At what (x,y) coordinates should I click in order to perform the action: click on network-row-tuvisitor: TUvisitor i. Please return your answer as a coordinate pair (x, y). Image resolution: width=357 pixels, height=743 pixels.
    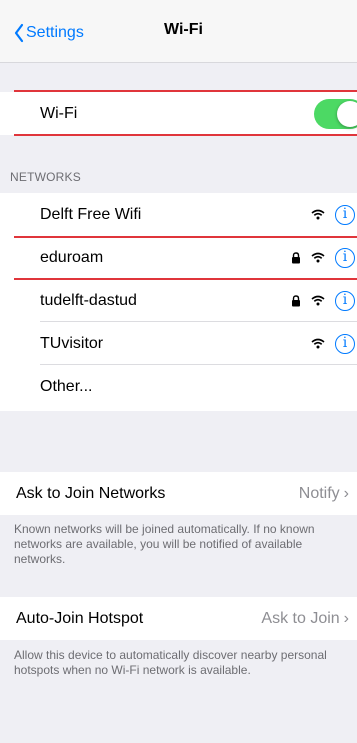
    Looking at the image, I should click on (178, 343).